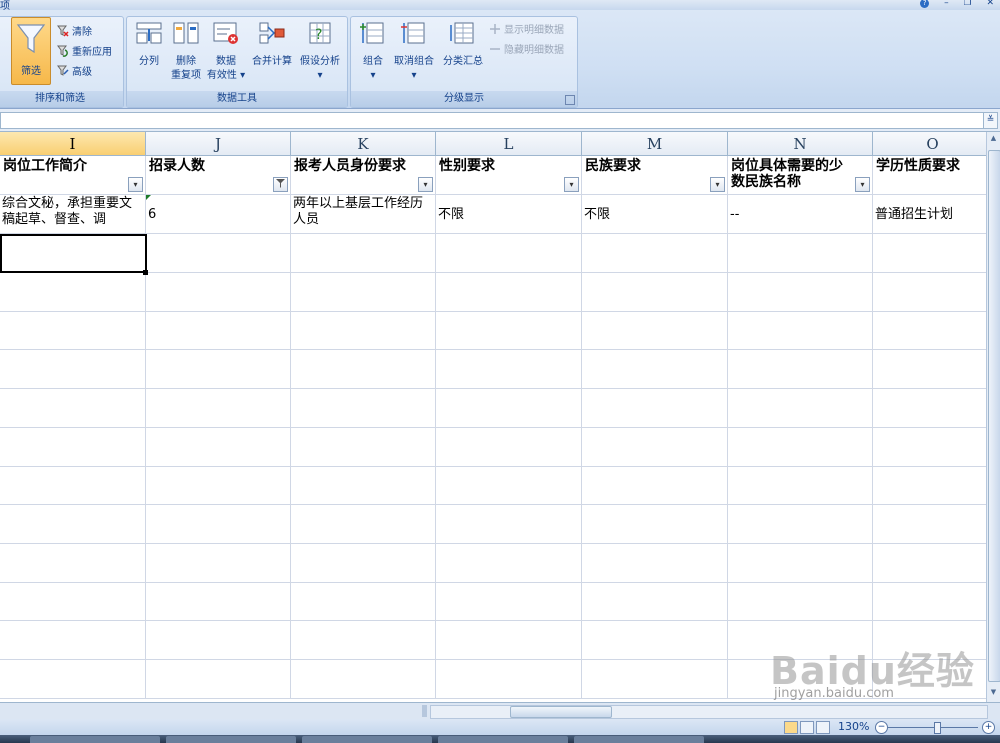 This screenshot has height=743, width=1000. Describe the element at coordinates (968, 4) in the screenshot. I see `restore-icon: ❐` at that location.